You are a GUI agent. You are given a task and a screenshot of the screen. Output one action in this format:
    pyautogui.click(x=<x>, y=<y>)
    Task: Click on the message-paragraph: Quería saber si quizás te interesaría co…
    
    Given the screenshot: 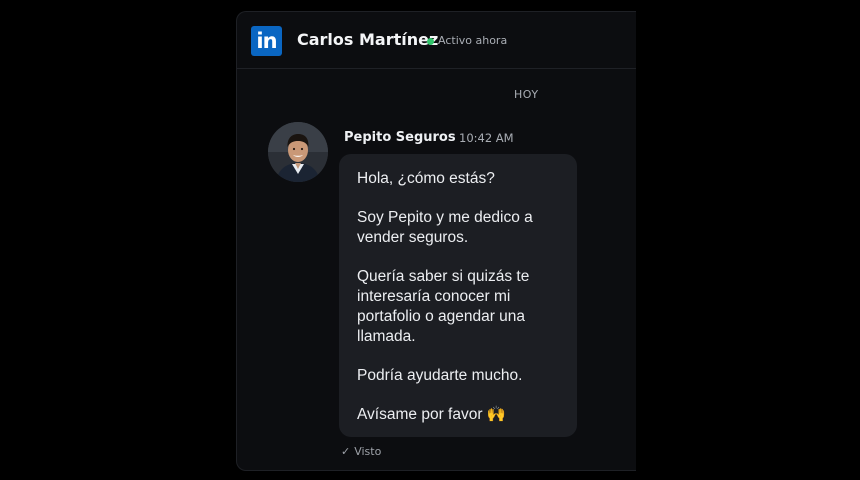 What is the action you would take?
    pyautogui.click(x=443, y=306)
    